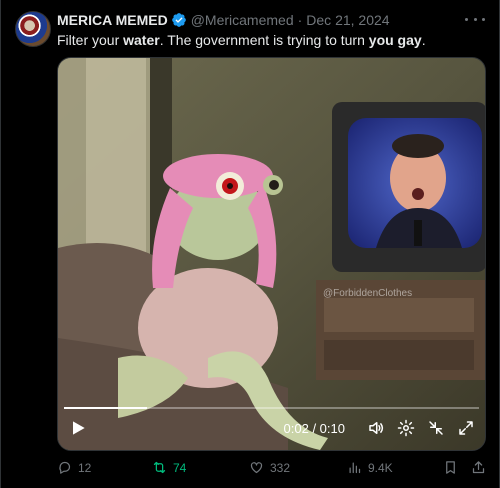 This screenshot has height=488, width=500. I want to click on reply-count: 12, so click(85, 467).